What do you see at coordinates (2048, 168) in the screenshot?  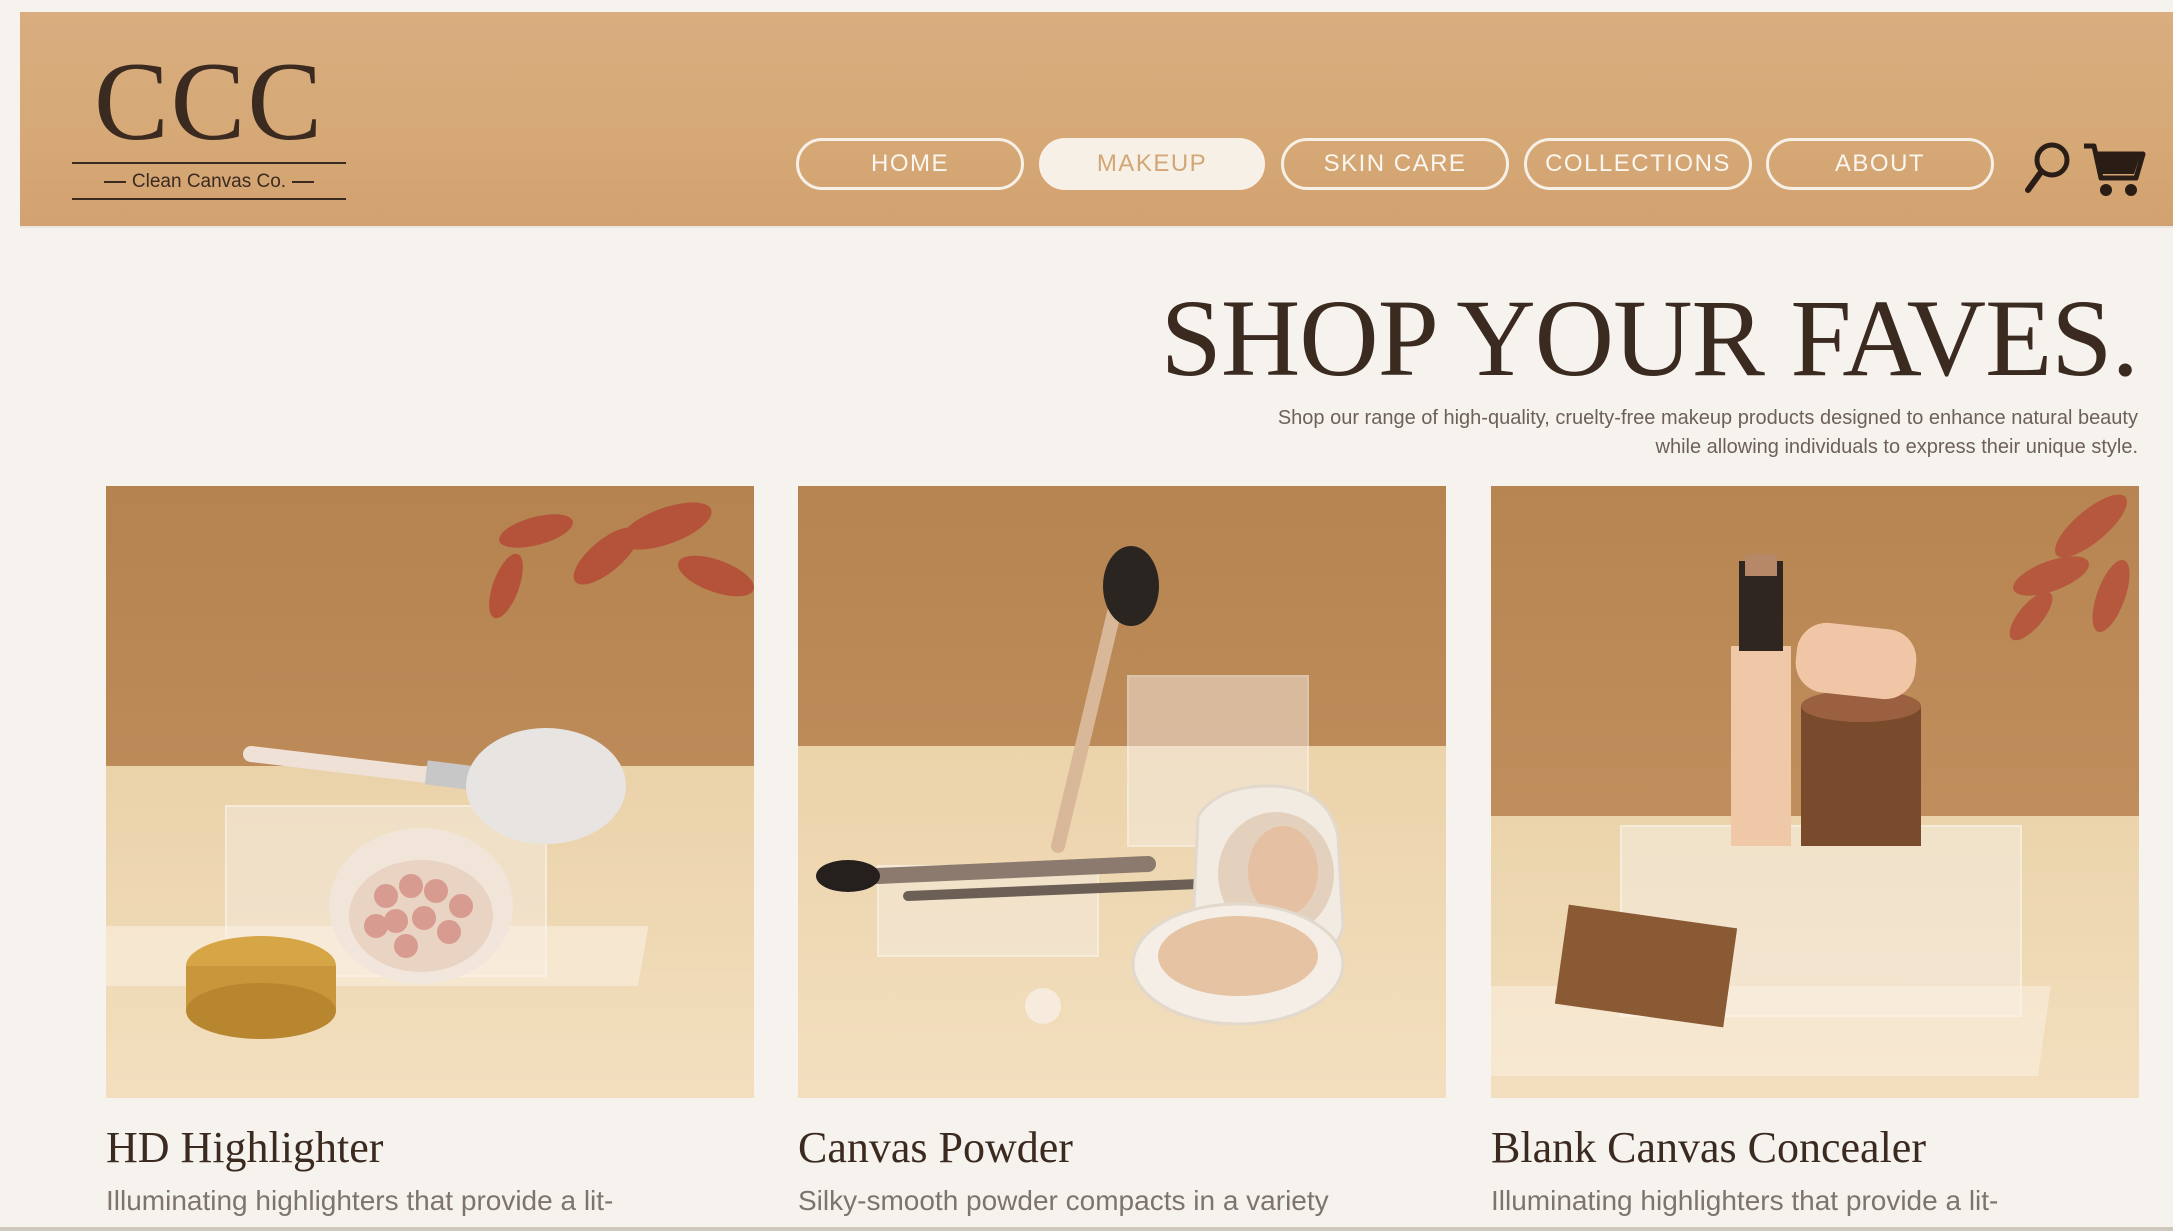 I see `search-icon` at bounding box center [2048, 168].